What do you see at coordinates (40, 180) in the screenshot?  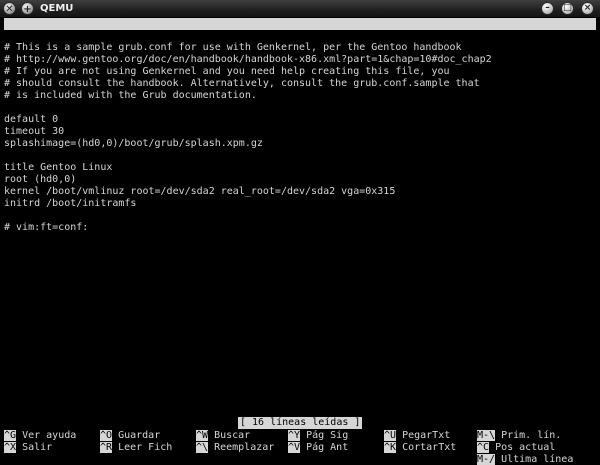 I see `editor-line: root (hd0,0)` at bounding box center [40, 180].